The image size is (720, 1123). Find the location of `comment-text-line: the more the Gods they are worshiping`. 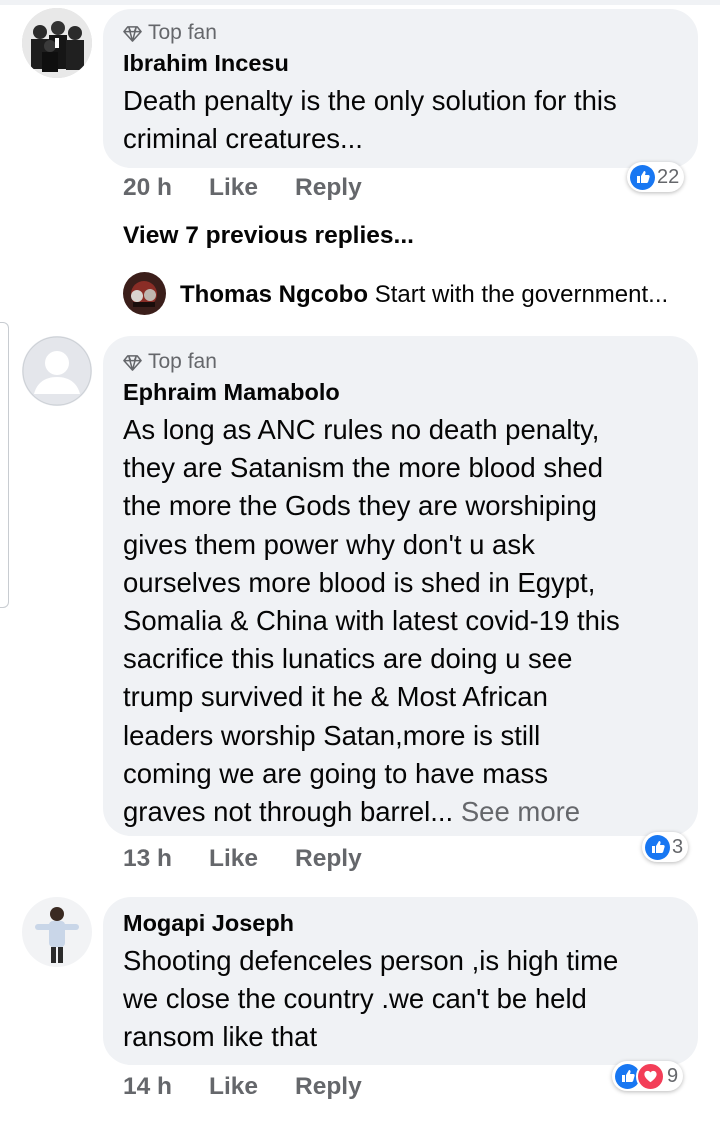

comment-text-line: the more the Gods they are worshiping is located at coordinates (360, 506).